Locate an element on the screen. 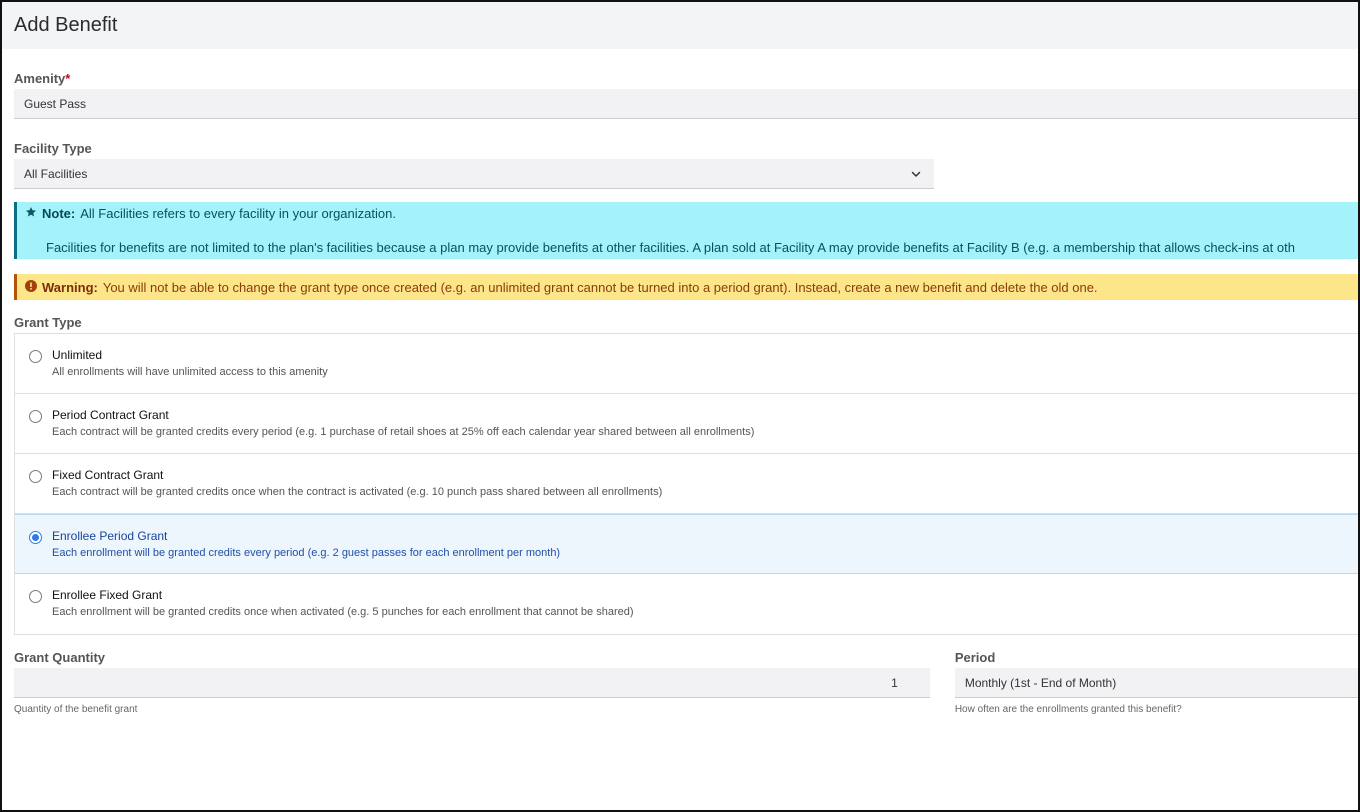 This screenshot has height=812, width=1360. option-title: Unlimited is located at coordinates (77, 355).